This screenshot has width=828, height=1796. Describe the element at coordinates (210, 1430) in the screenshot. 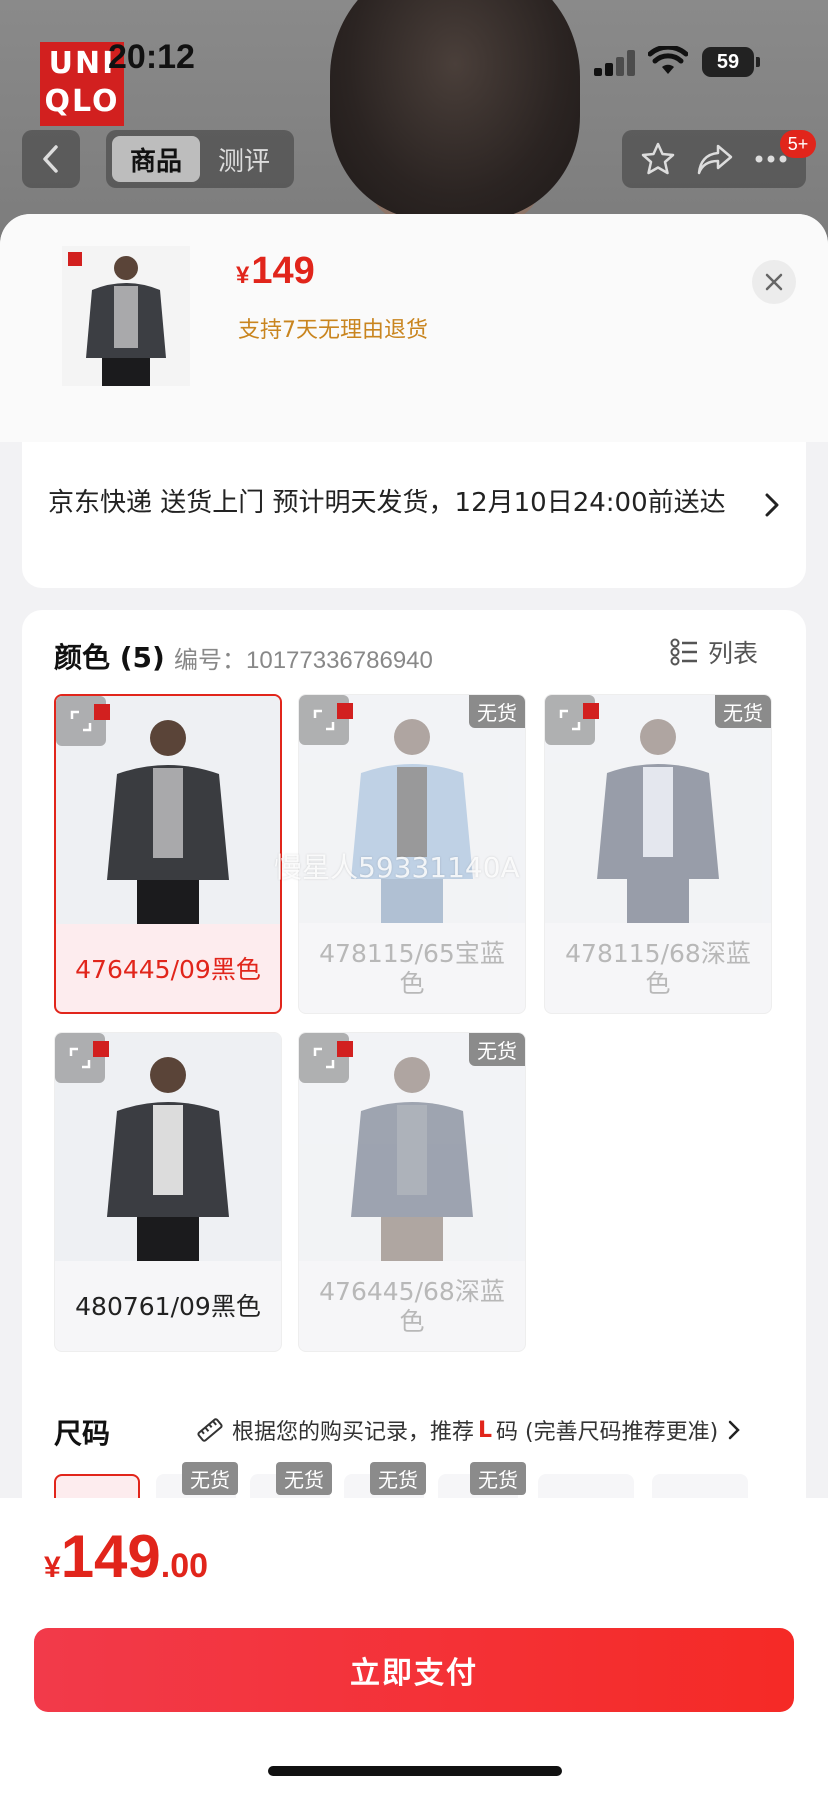

I see `ruler-icon` at that location.